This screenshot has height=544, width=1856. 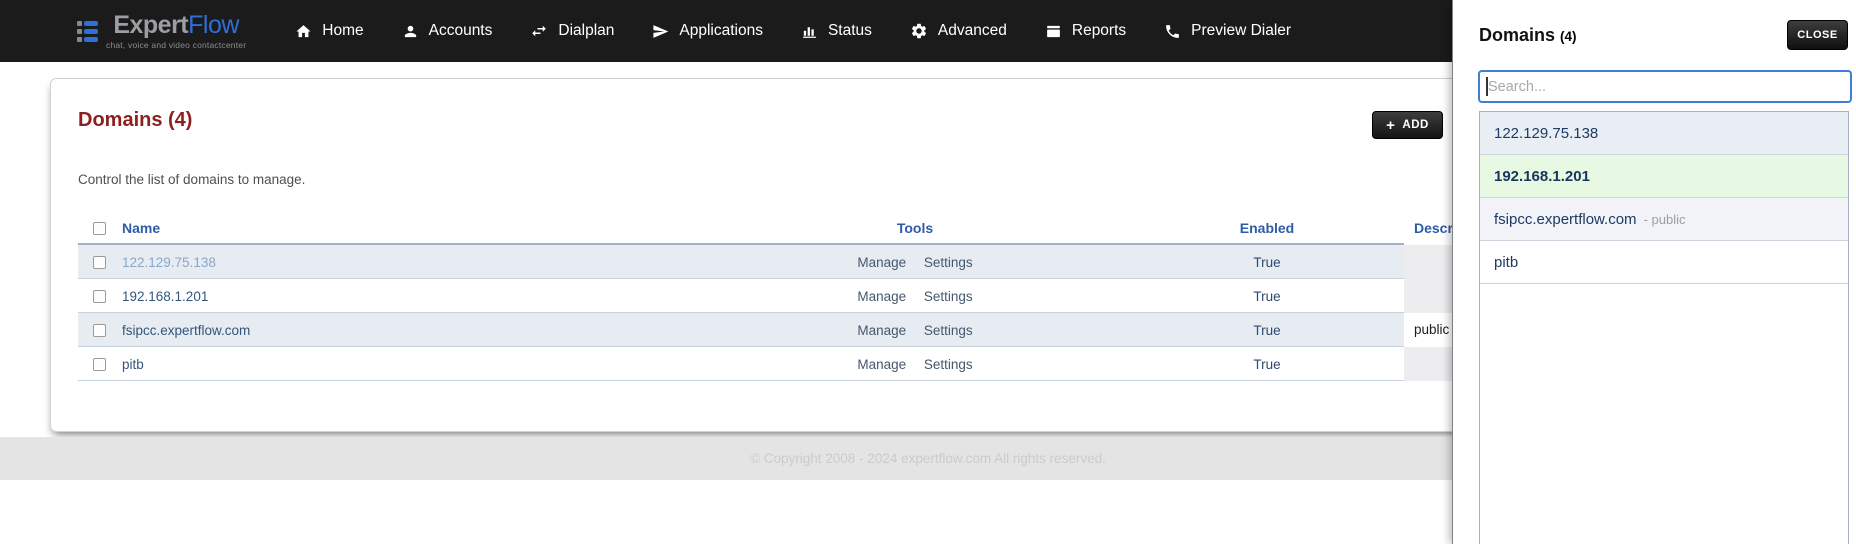 I want to click on nav-item-home: Home, so click(x=329, y=31).